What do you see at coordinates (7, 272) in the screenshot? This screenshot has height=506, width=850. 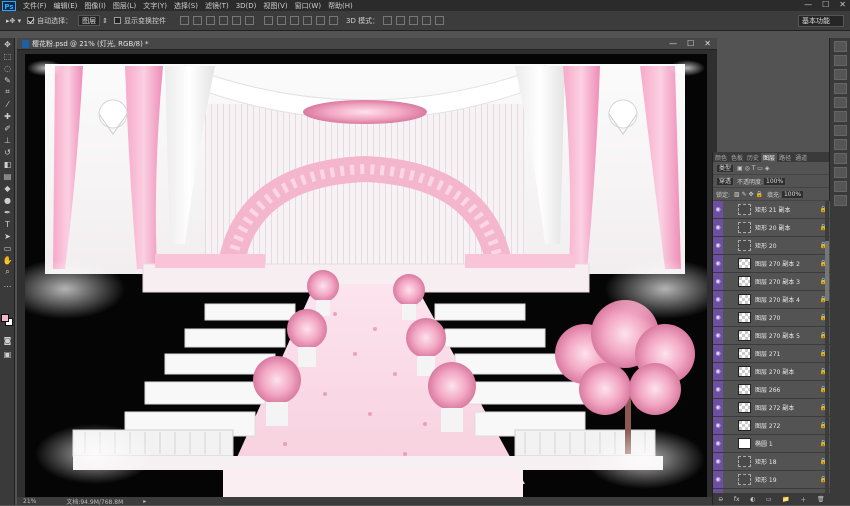 I see `zoom-tool-icon: ⌕` at bounding box center [7, 272].